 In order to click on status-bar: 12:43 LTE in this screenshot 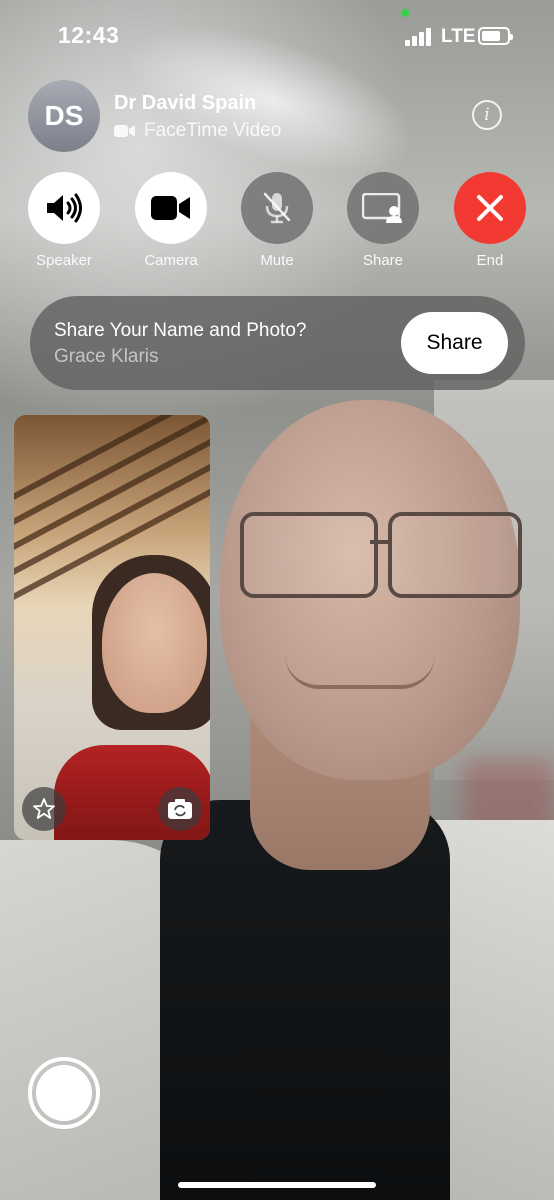, I will do `click(277, 35)`.